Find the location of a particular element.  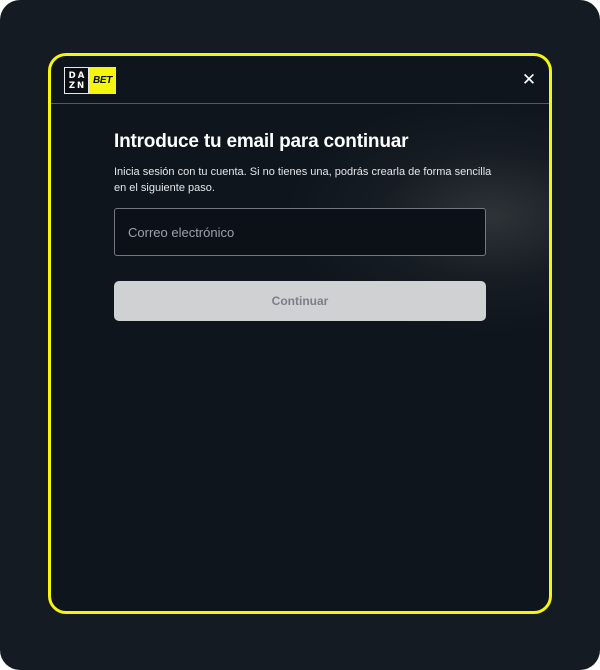

bet-logo: BET is located at coordinates (102, 80).